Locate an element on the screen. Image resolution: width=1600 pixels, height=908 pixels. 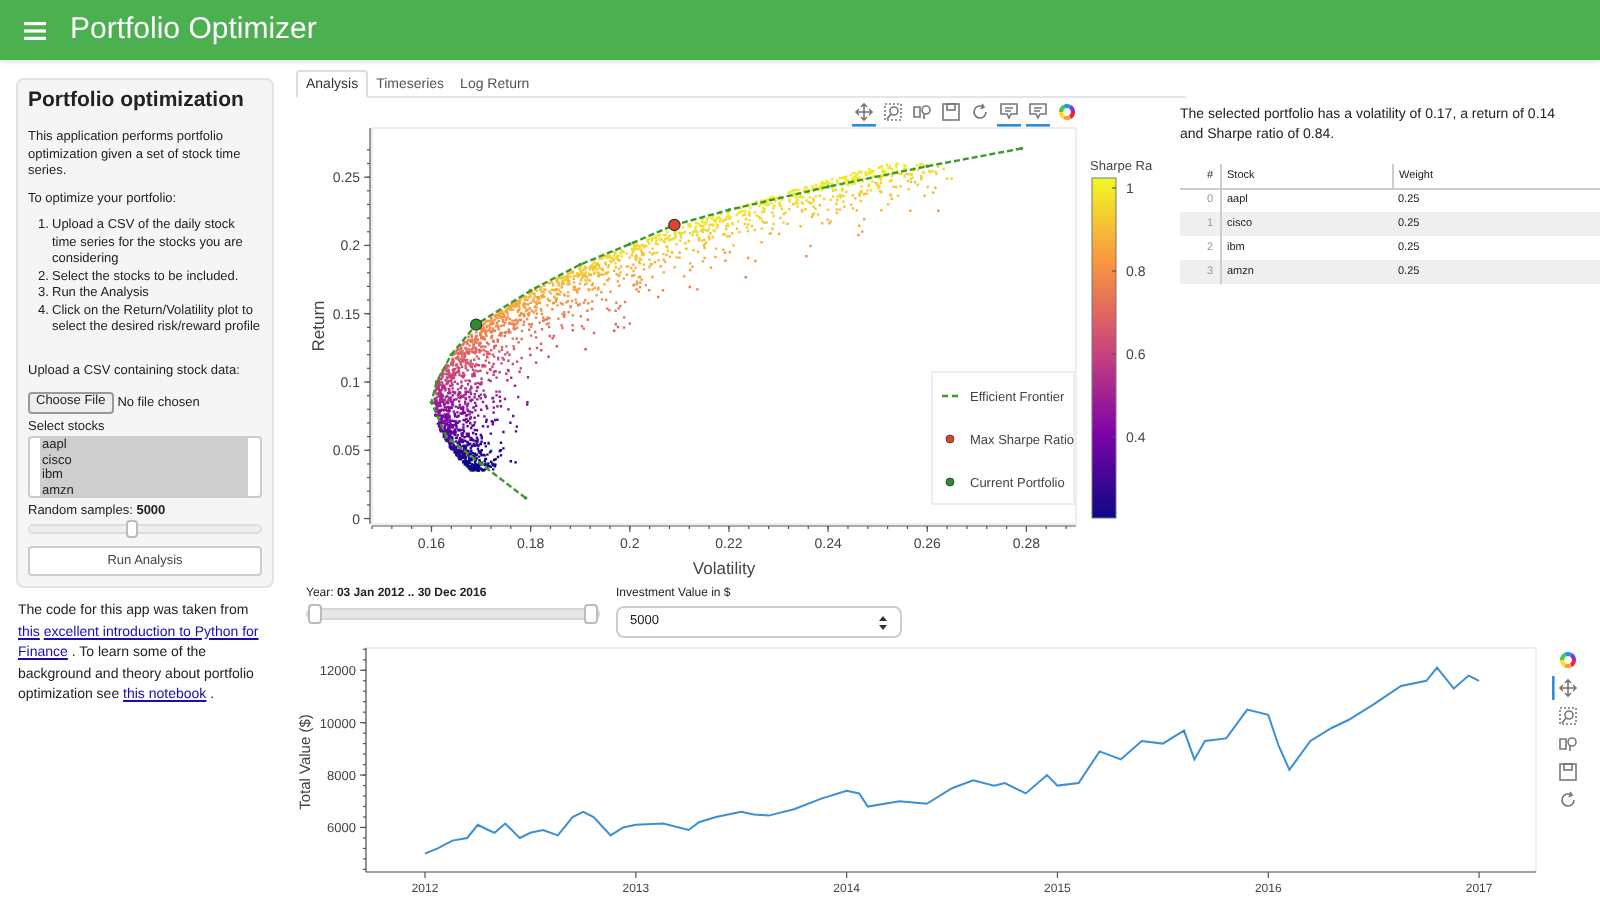
year-range-slider is located at coordinates (453, 614).